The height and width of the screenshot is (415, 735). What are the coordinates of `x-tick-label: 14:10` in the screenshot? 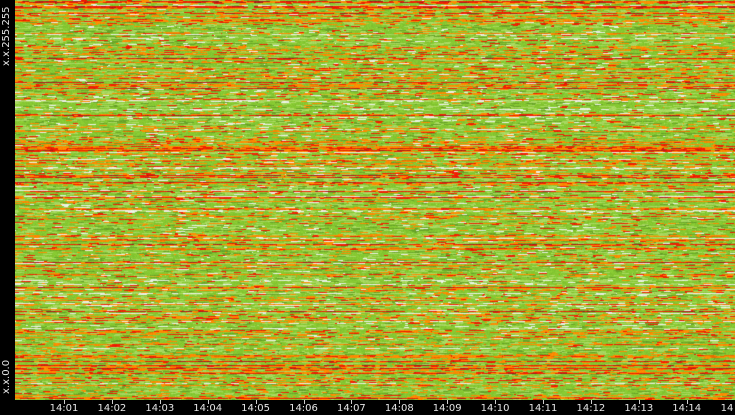 It's located at (495, 408).